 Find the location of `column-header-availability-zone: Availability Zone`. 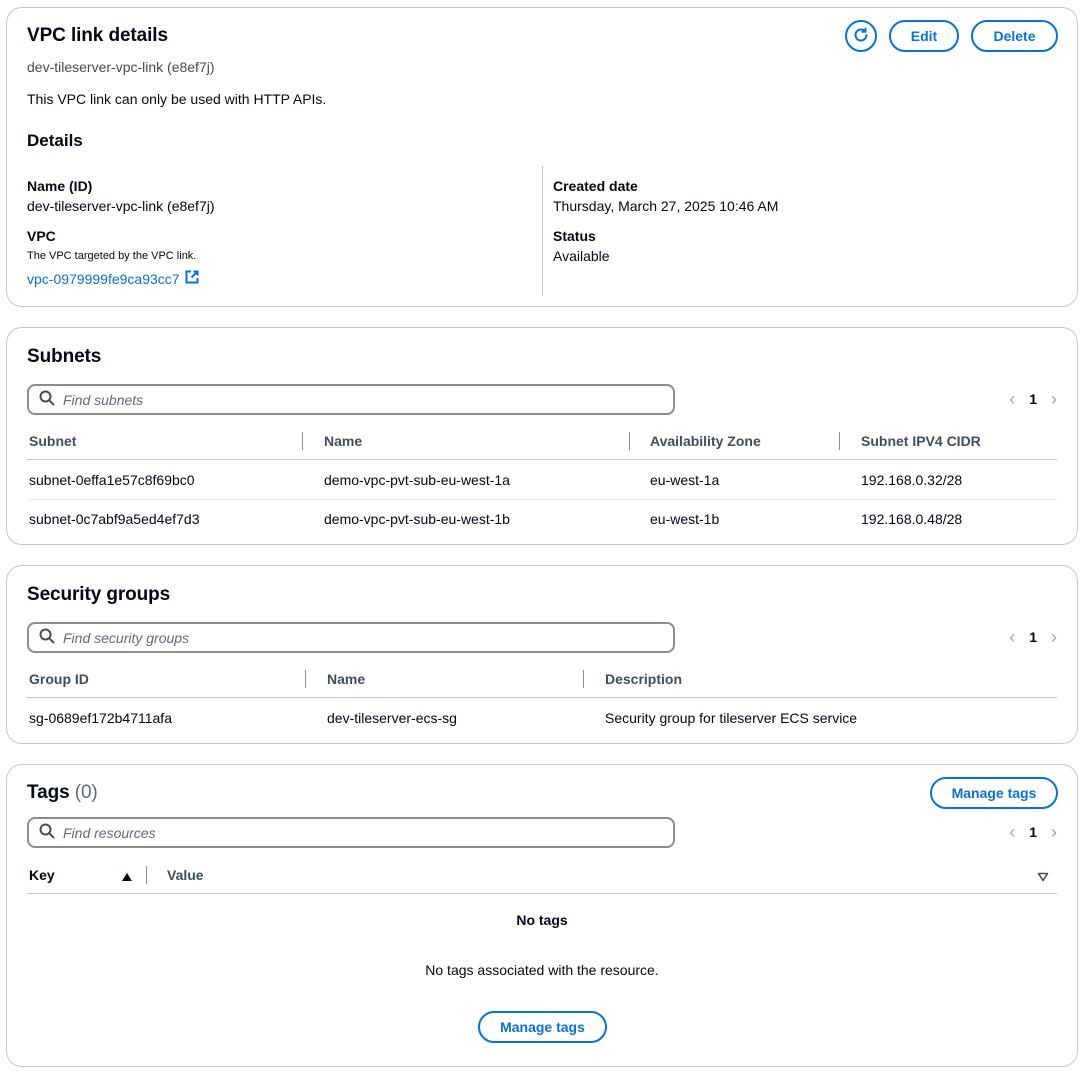

column-header-availability-zone: Availability Zone is located at coordinates (705, 441).